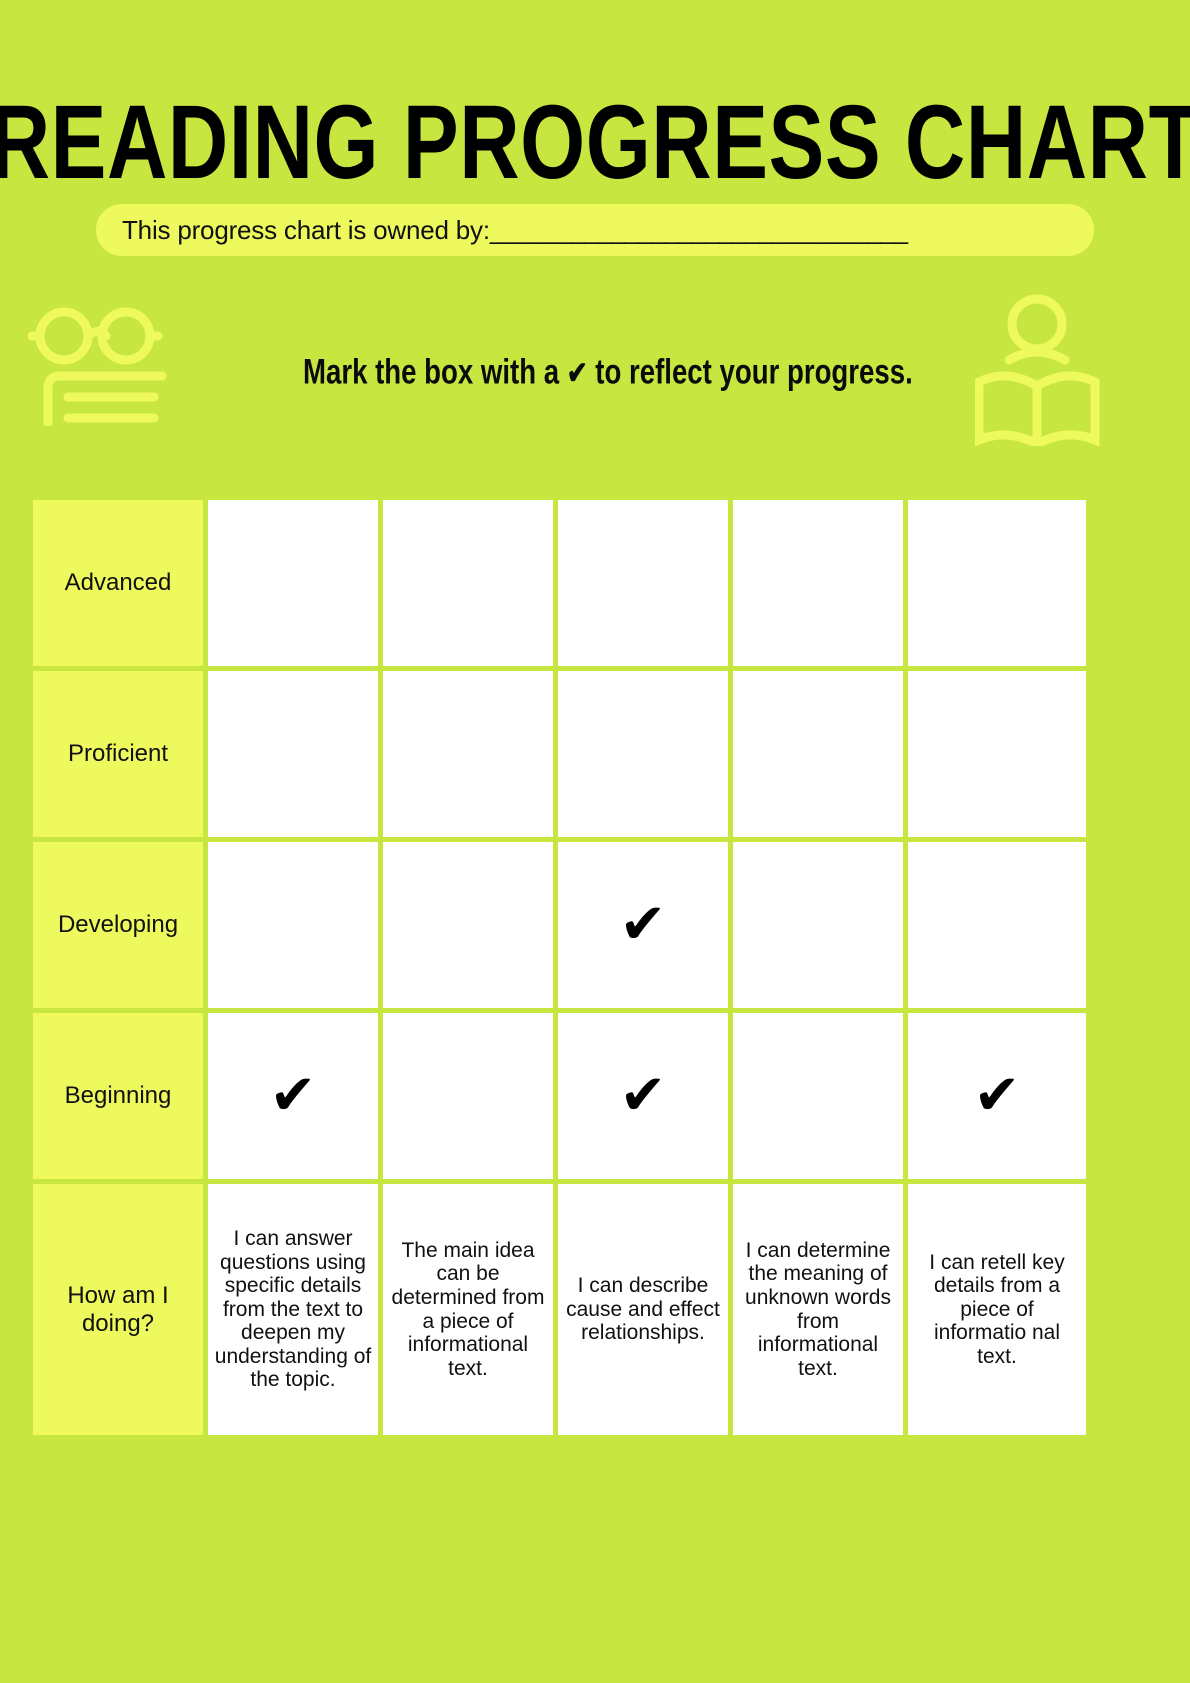 The width and height of the screenshot is (1190, 1683). Describe the element at coordinates (118, 1096) in the screenshot. I see `row-label-beginning: Beginning` at that location.